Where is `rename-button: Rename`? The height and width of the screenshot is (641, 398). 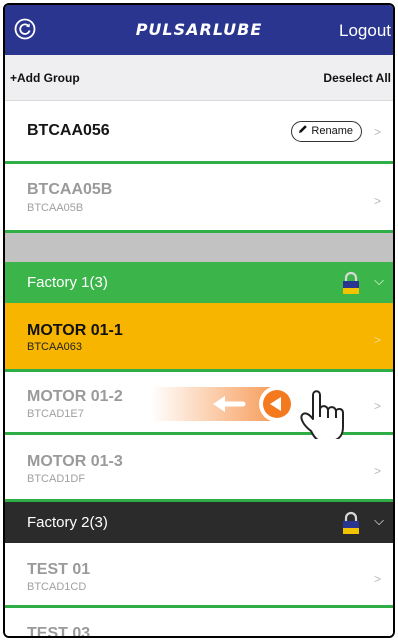
rename-button: Rename is located at coordinates (326, 131).